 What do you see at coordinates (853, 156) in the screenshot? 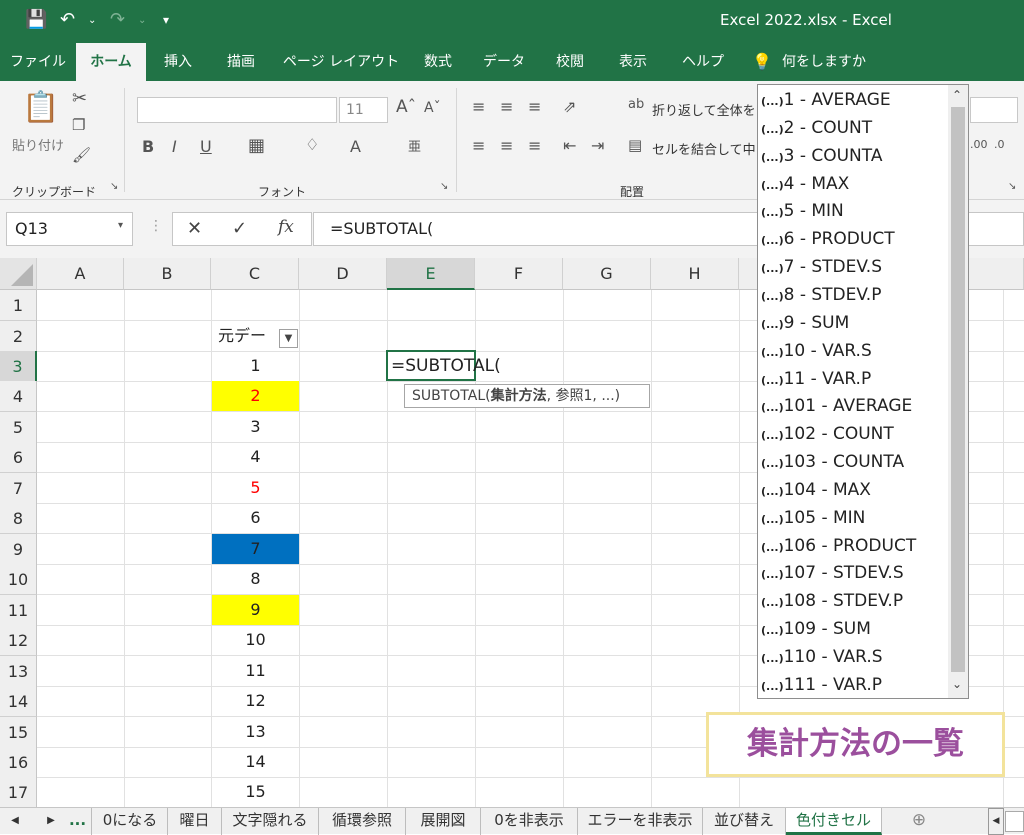
I see `dropdown-item: (...)3 - COUNTA` at bounding box center [853, 156].